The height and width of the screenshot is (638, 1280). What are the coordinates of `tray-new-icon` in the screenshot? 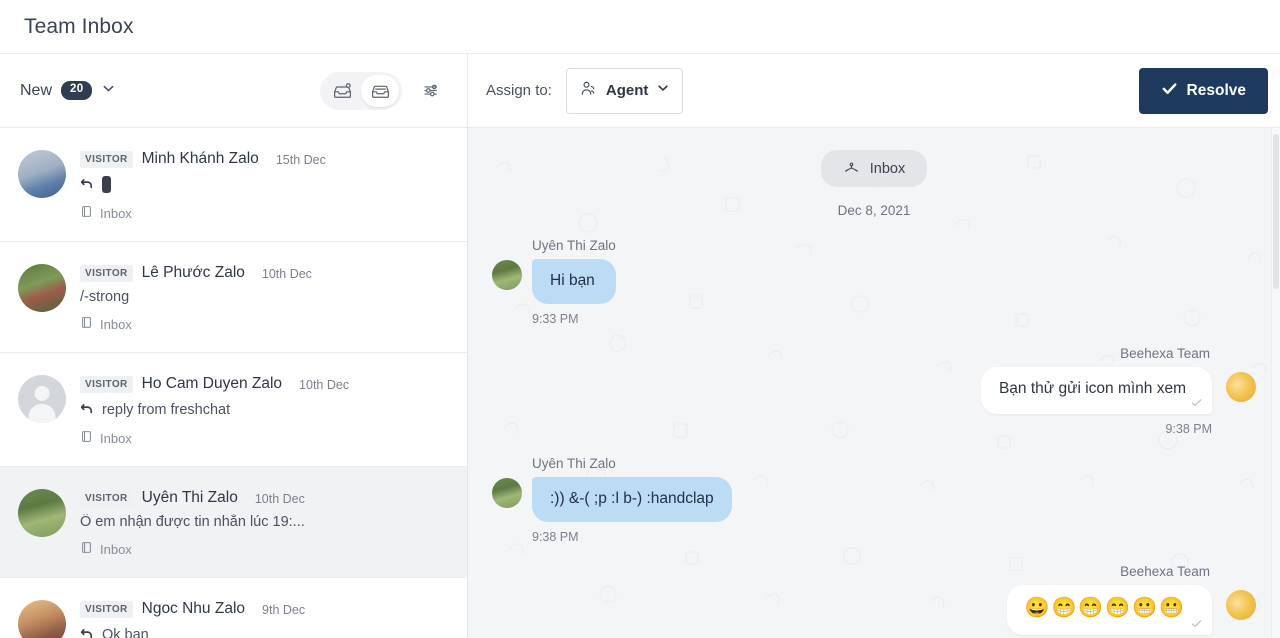 It's located at (342, 91).